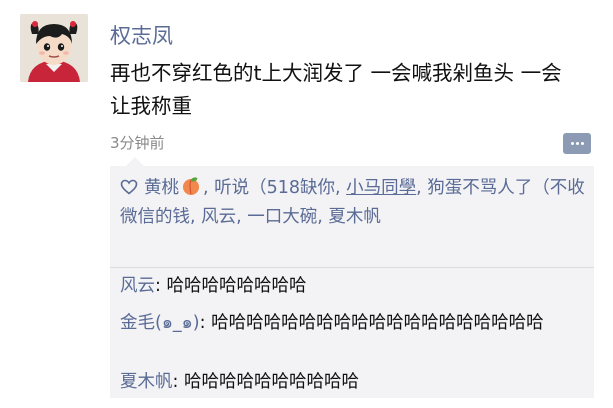 The width and height of the screenshot is (613, 408). Describe the element at coordinates (577, 143) in the screenshot. I see `comment-more-button` at that location.